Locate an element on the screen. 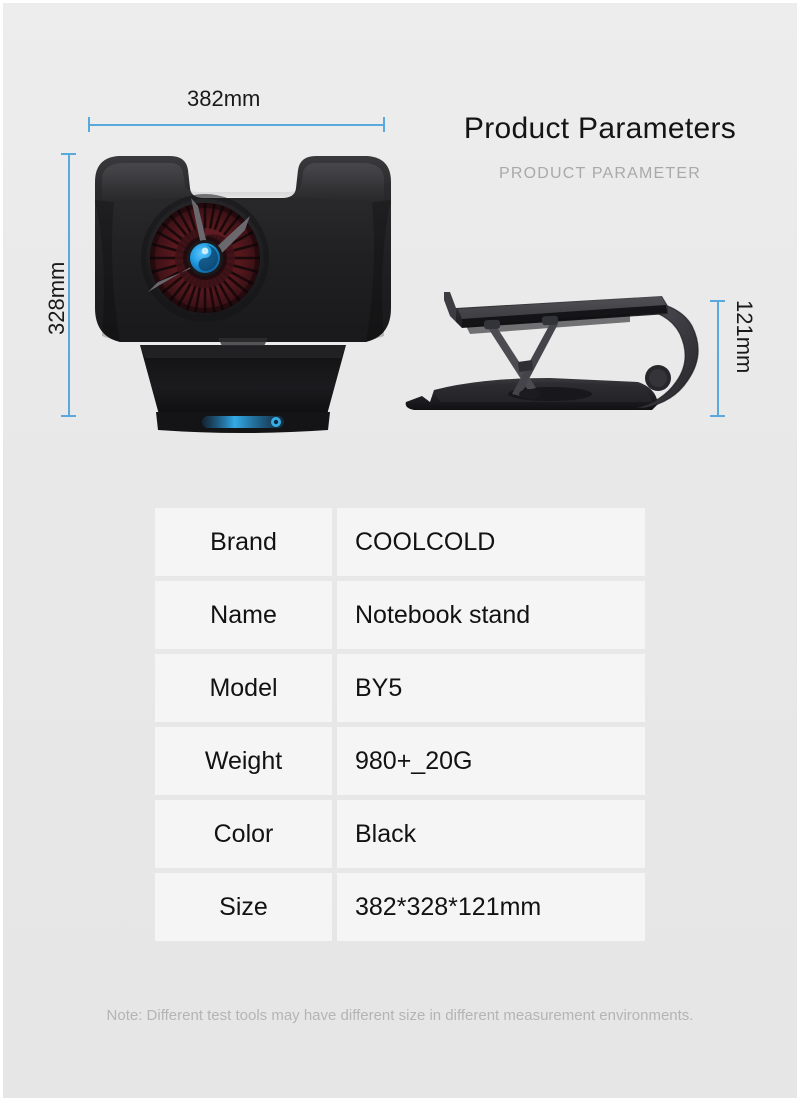 The image size is (800, 1101). dimension-depth-label: 121mm is located at coordinates (744, 337).